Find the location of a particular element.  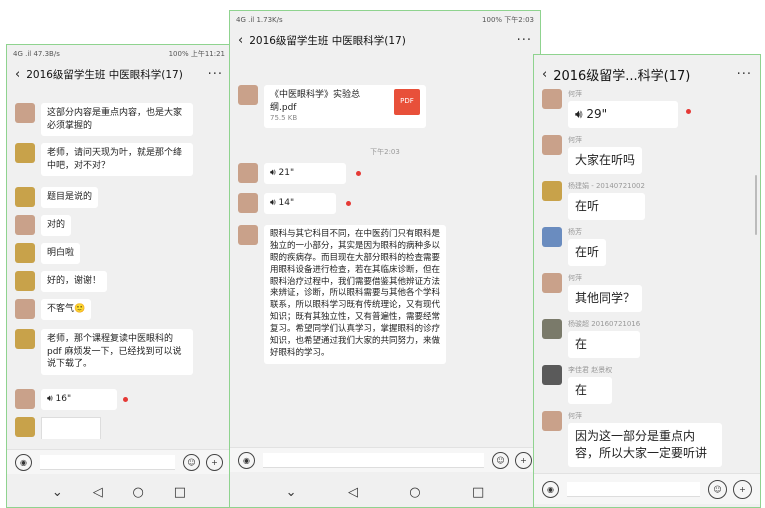

message-bubble: 题目是说的 is located at coordinates (70, 197).